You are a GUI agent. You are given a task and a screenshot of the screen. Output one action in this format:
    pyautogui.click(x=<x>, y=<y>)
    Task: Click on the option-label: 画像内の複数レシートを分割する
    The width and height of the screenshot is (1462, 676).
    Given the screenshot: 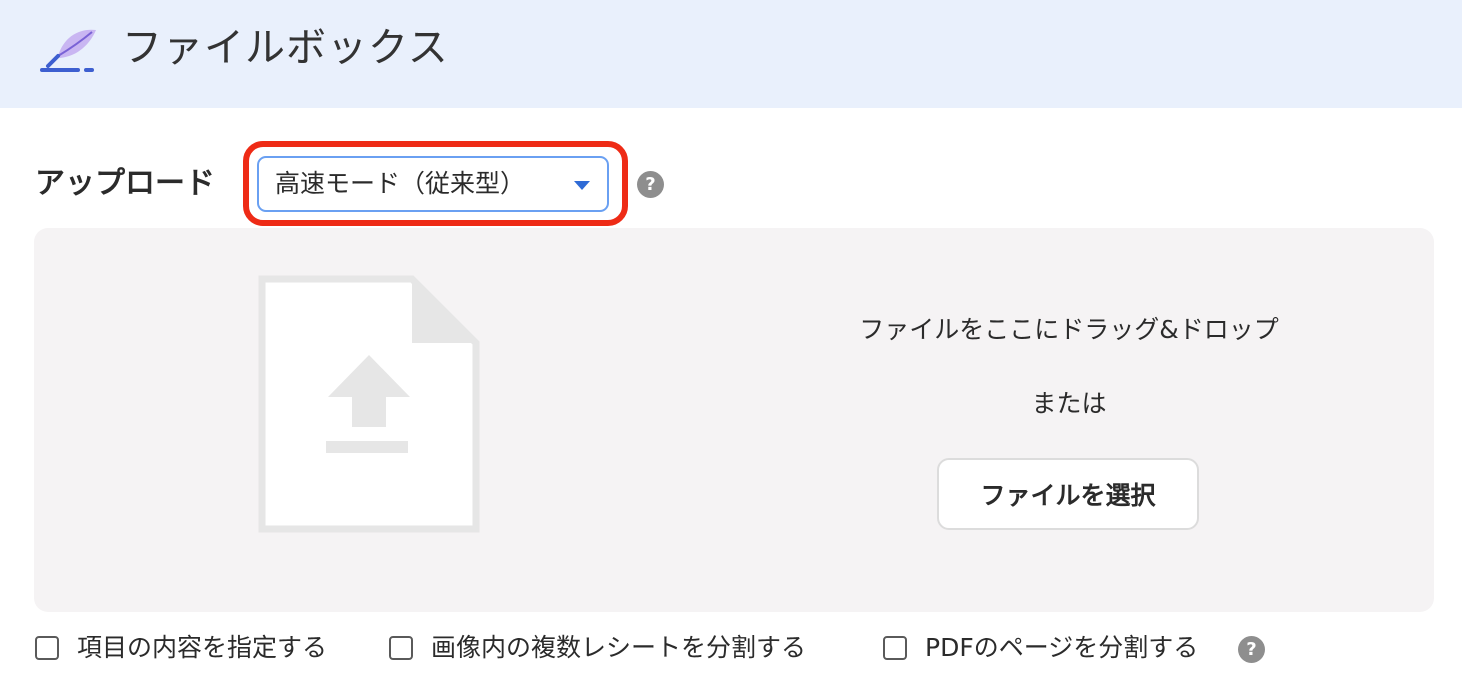 What is the action you would take?
    pyautogui.click(x=619, y=647)
    